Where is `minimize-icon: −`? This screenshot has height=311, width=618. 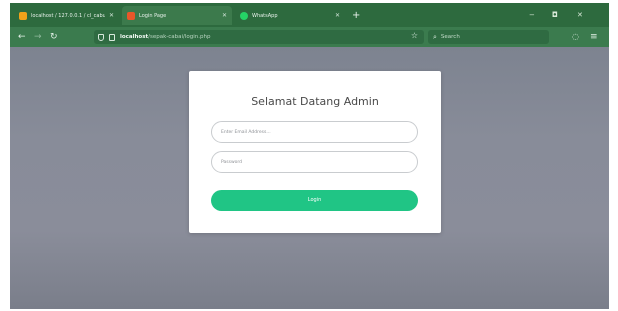
minimize-icon: − is located at coordinates (532, 15).